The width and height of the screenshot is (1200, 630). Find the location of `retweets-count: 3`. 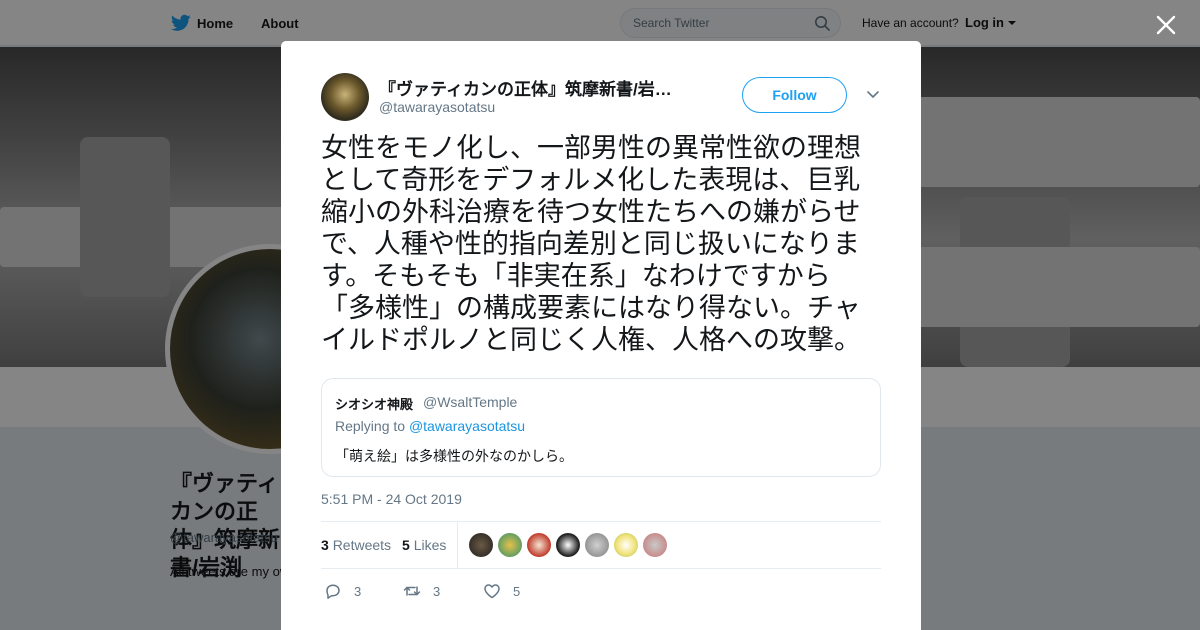

retweets-count: 3 is located at coordinates (325, 545).